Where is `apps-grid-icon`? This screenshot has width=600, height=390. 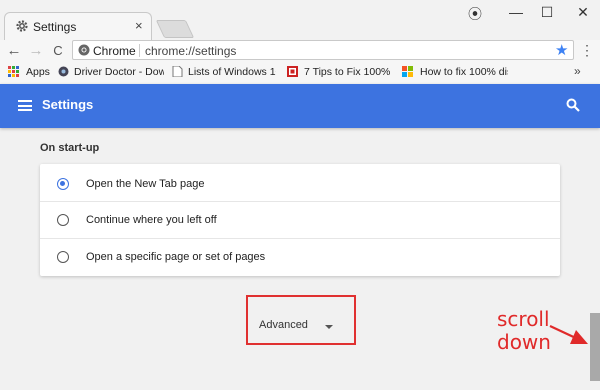 apps-grid-icon is located at coordinates (13, 71).